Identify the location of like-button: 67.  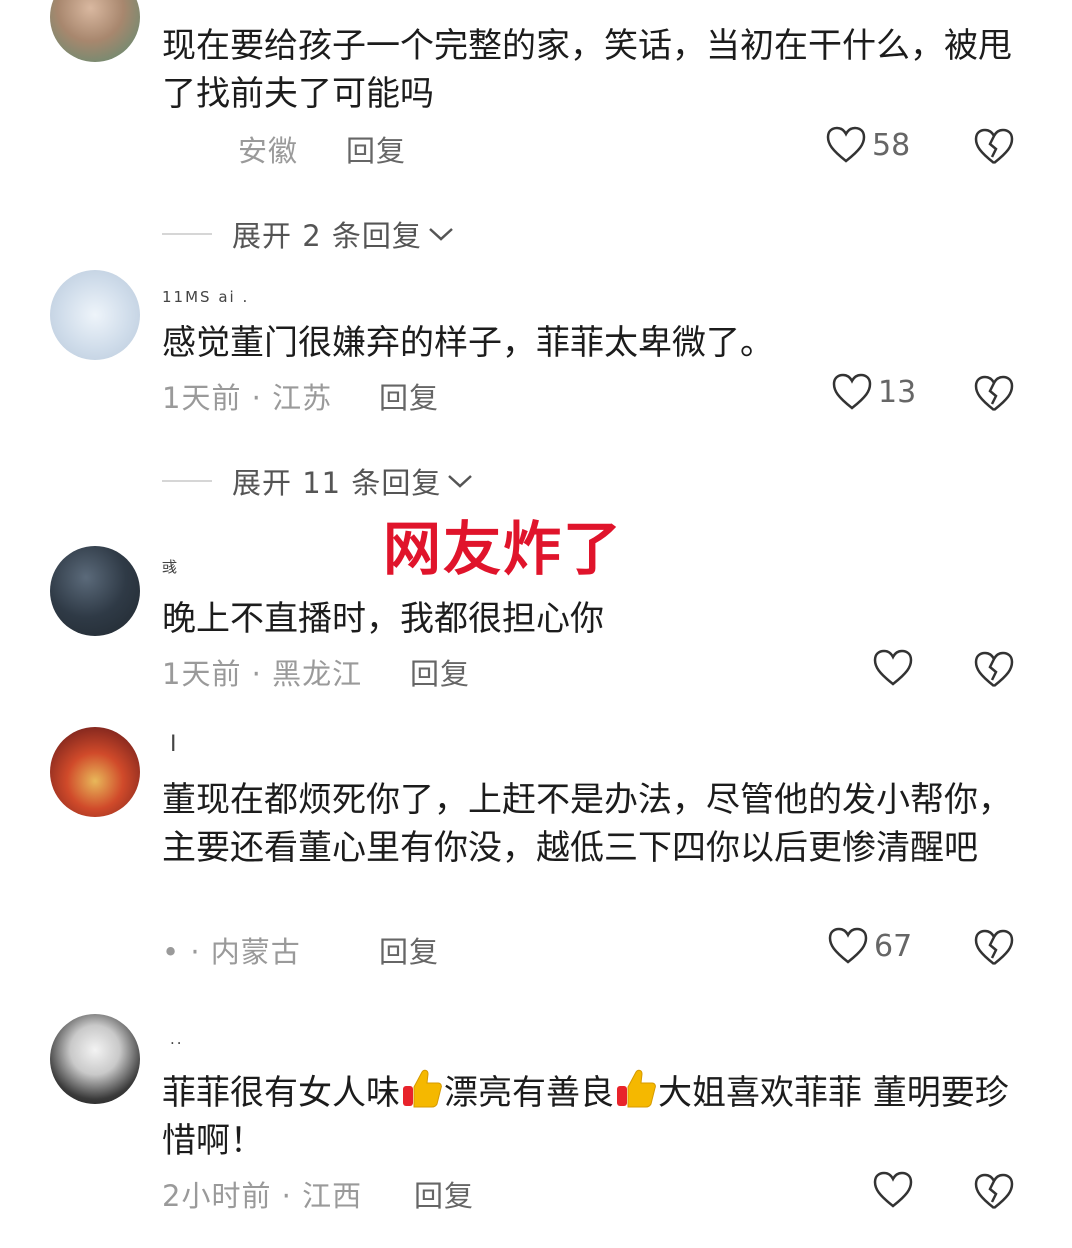
(870, 946).